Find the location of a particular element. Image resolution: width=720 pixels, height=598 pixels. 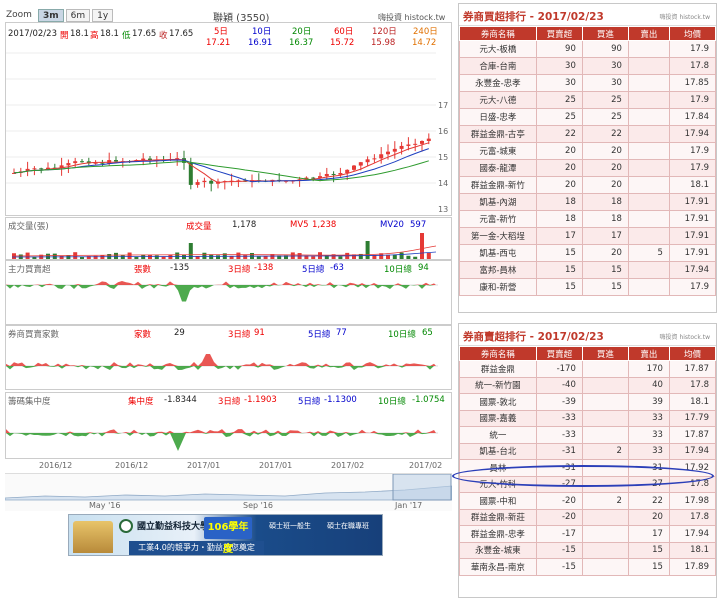

table-row: 國泰-龍潭 20 20 17.9 is located at coordinates (588, 168).